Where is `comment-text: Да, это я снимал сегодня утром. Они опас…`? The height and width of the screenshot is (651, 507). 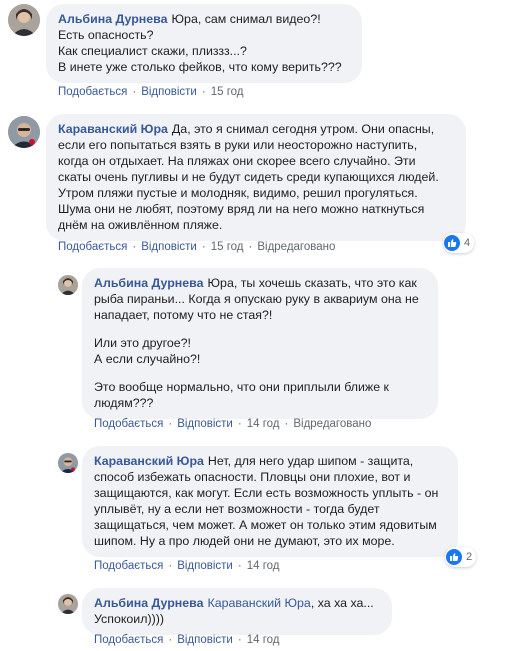
comment-text: Да, это я снимал сегодня утром. Они опас… is located at coordinates (303, 129).